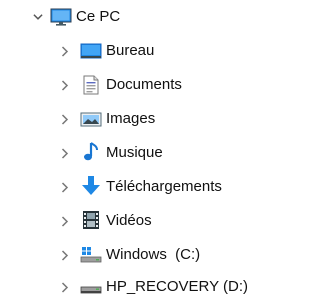  What do you see at coordinates (61, 17) in the screenshot?
I see `monitor-icon` at bounding box center [61, 17].